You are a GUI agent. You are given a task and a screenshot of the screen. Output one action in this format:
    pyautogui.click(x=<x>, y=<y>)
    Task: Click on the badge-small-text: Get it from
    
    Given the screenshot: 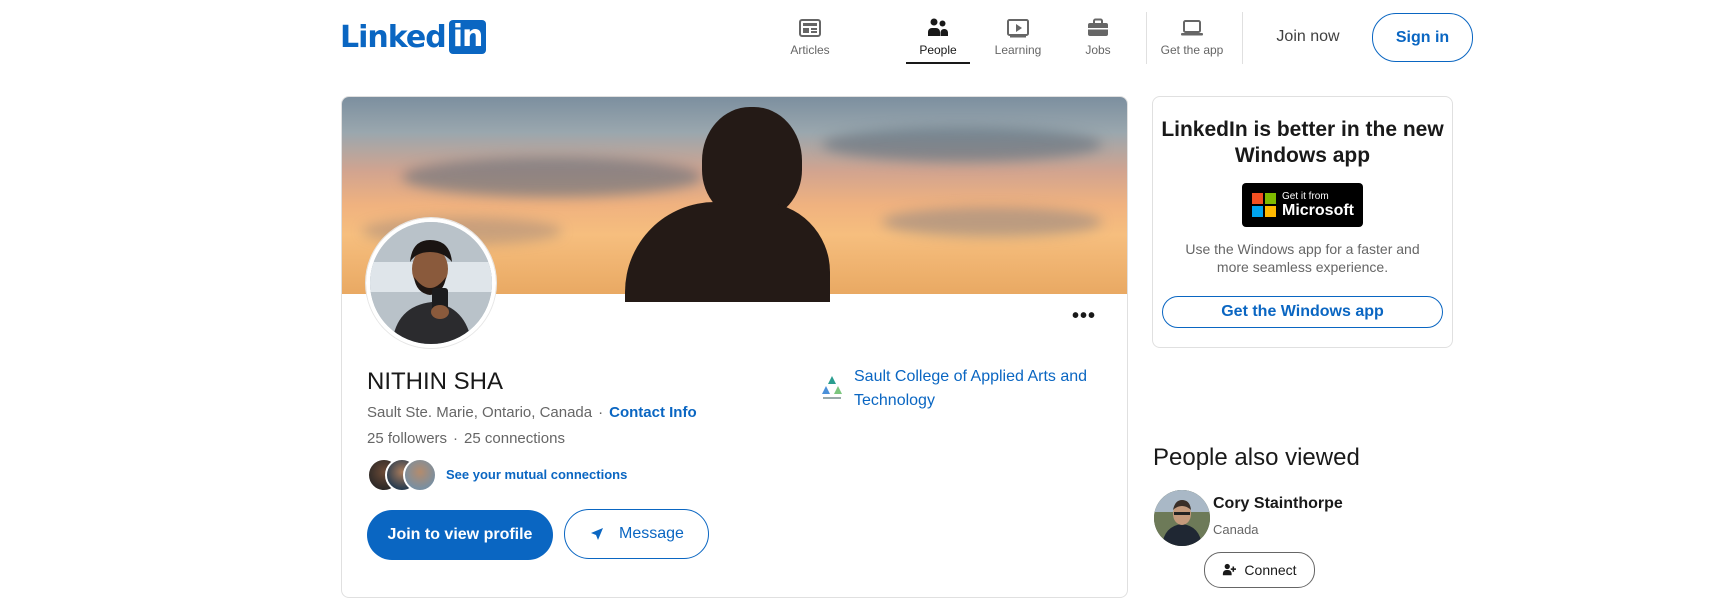 What is the action you would take?
    pyautogui.click(x=1305, y=196)
    